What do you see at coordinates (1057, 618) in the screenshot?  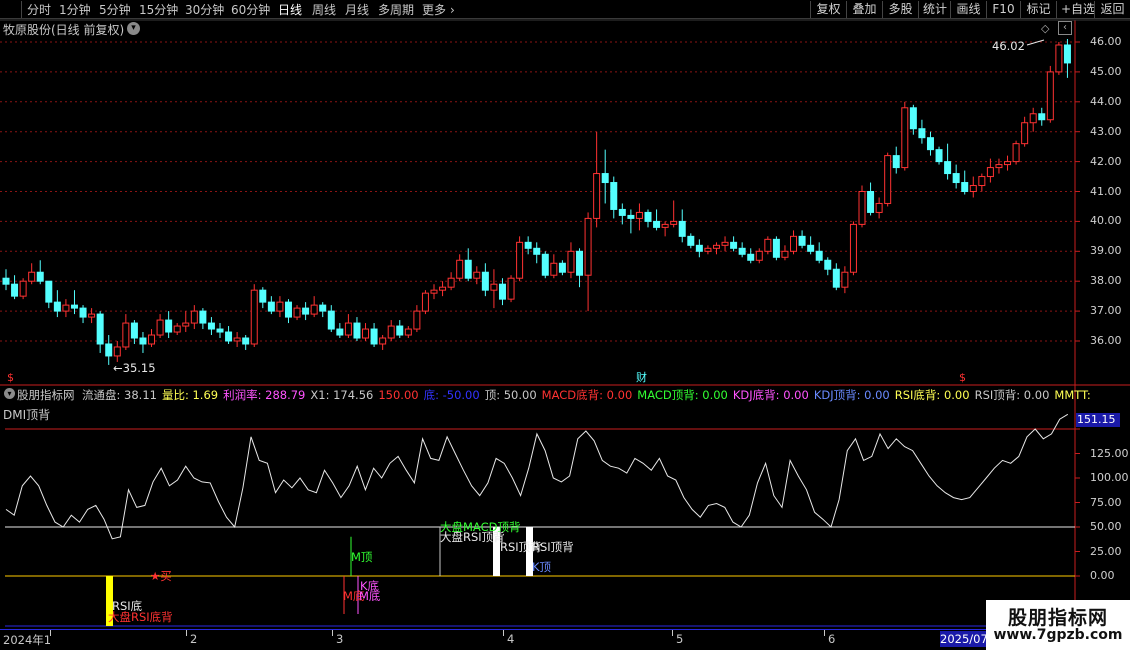 I see `watermark-title: 股朋指标网` at bounding box center [1057, 618].